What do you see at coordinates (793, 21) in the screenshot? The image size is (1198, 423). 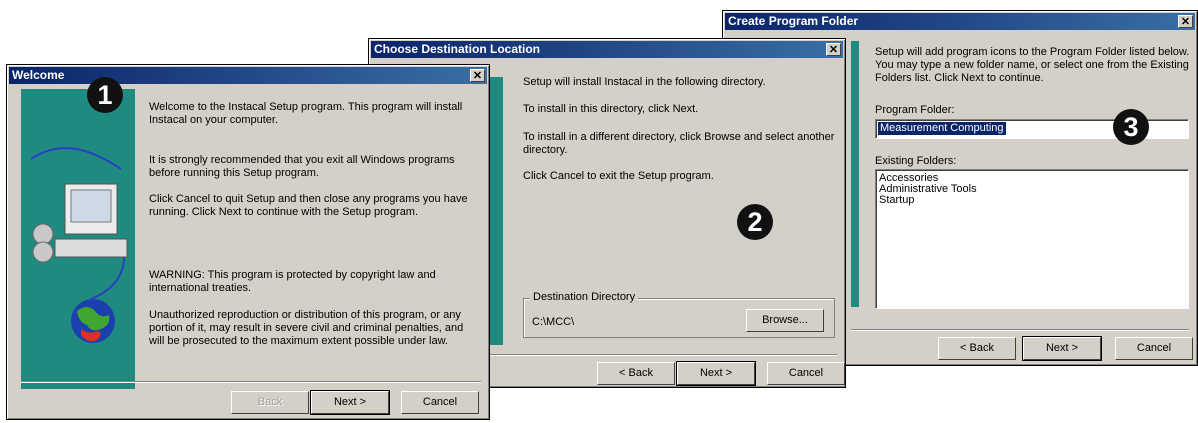 I see `dialog-title: Create Program Folder` at bounding box center [793, 21].